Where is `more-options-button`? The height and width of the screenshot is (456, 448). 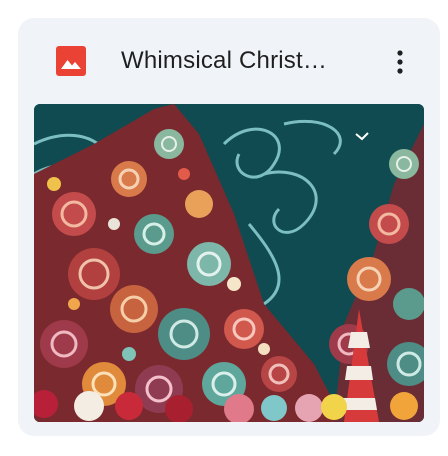
more-options-button is located at coordinates (400, 62).